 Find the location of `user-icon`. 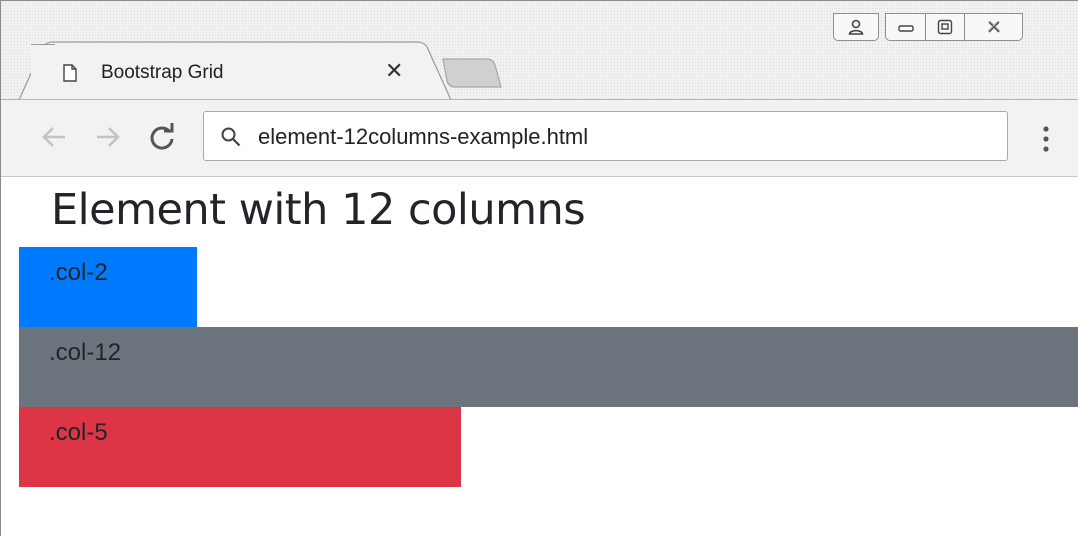

user-icon is located at coordinates (856, 27).